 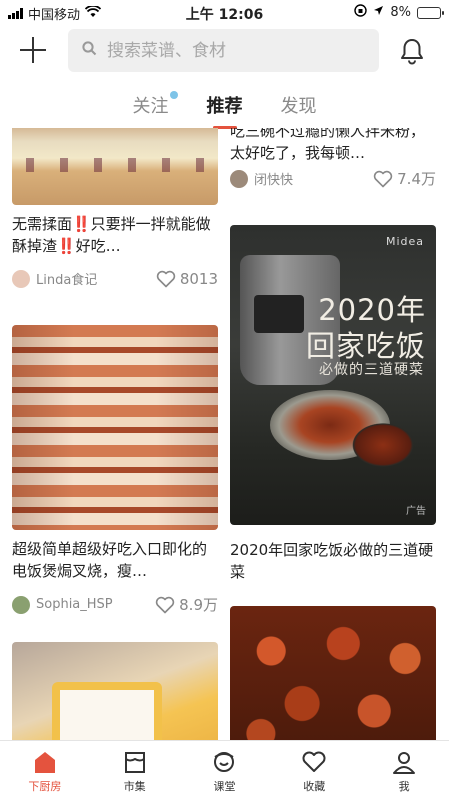 I want to click on tab-recommended: 推荐, so click(x=225, y=106).